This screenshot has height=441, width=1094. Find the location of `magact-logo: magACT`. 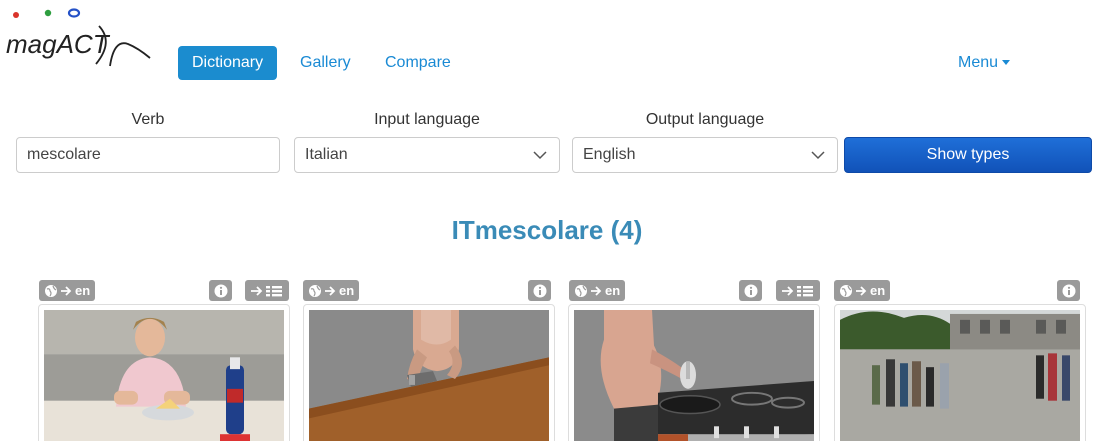

magact-logo: magACT is located at coordinates (80, 40).